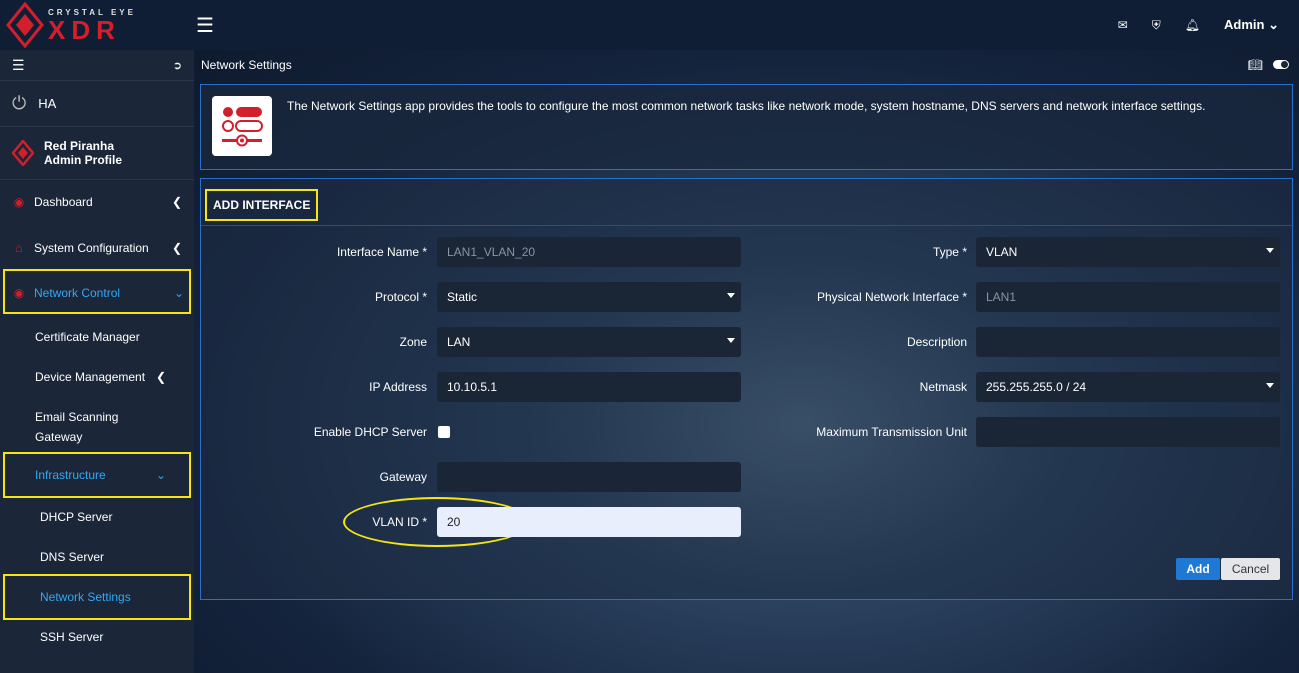 The height and width of the screenshot is (673, 1299). Describe the element at coordinates (1198, 569) in the screenshot. I see `add-button: Add` at that location.